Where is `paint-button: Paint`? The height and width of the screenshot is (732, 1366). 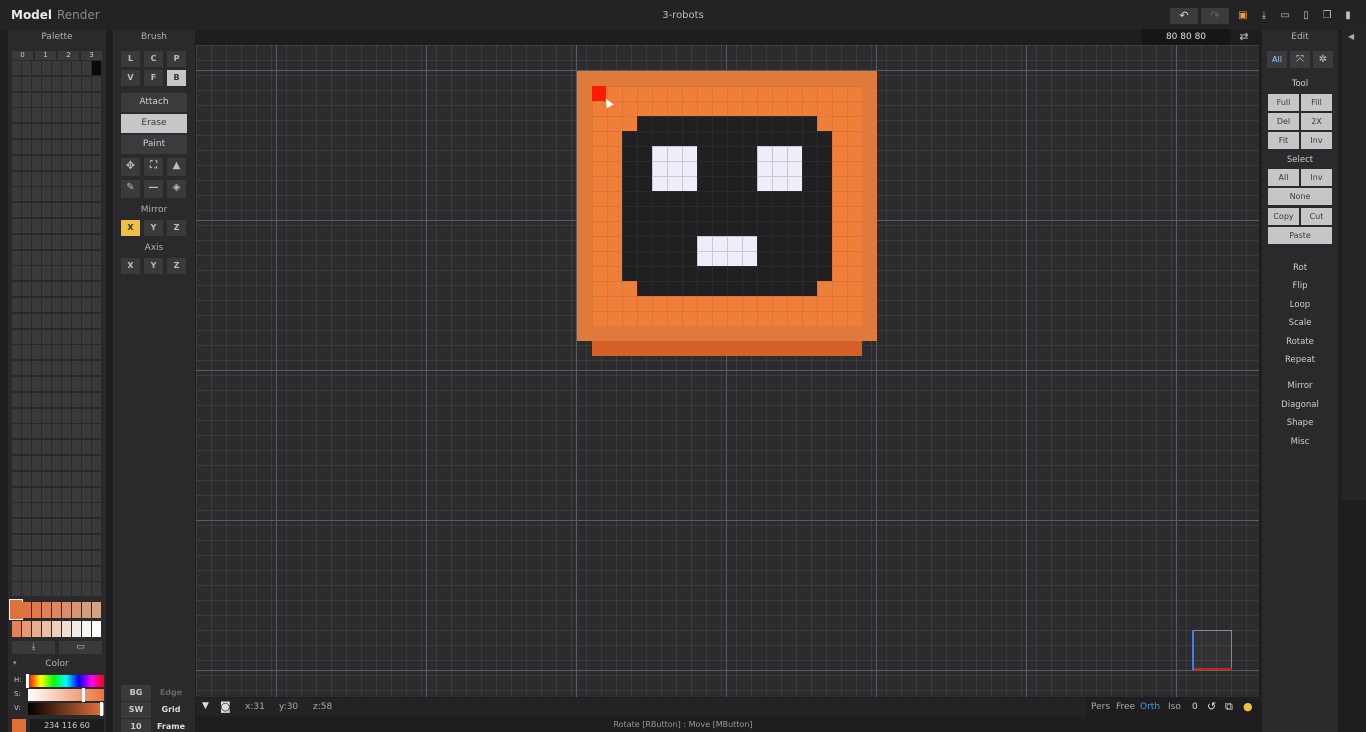 paint-button: Paint is located at coordinates (154, 144).